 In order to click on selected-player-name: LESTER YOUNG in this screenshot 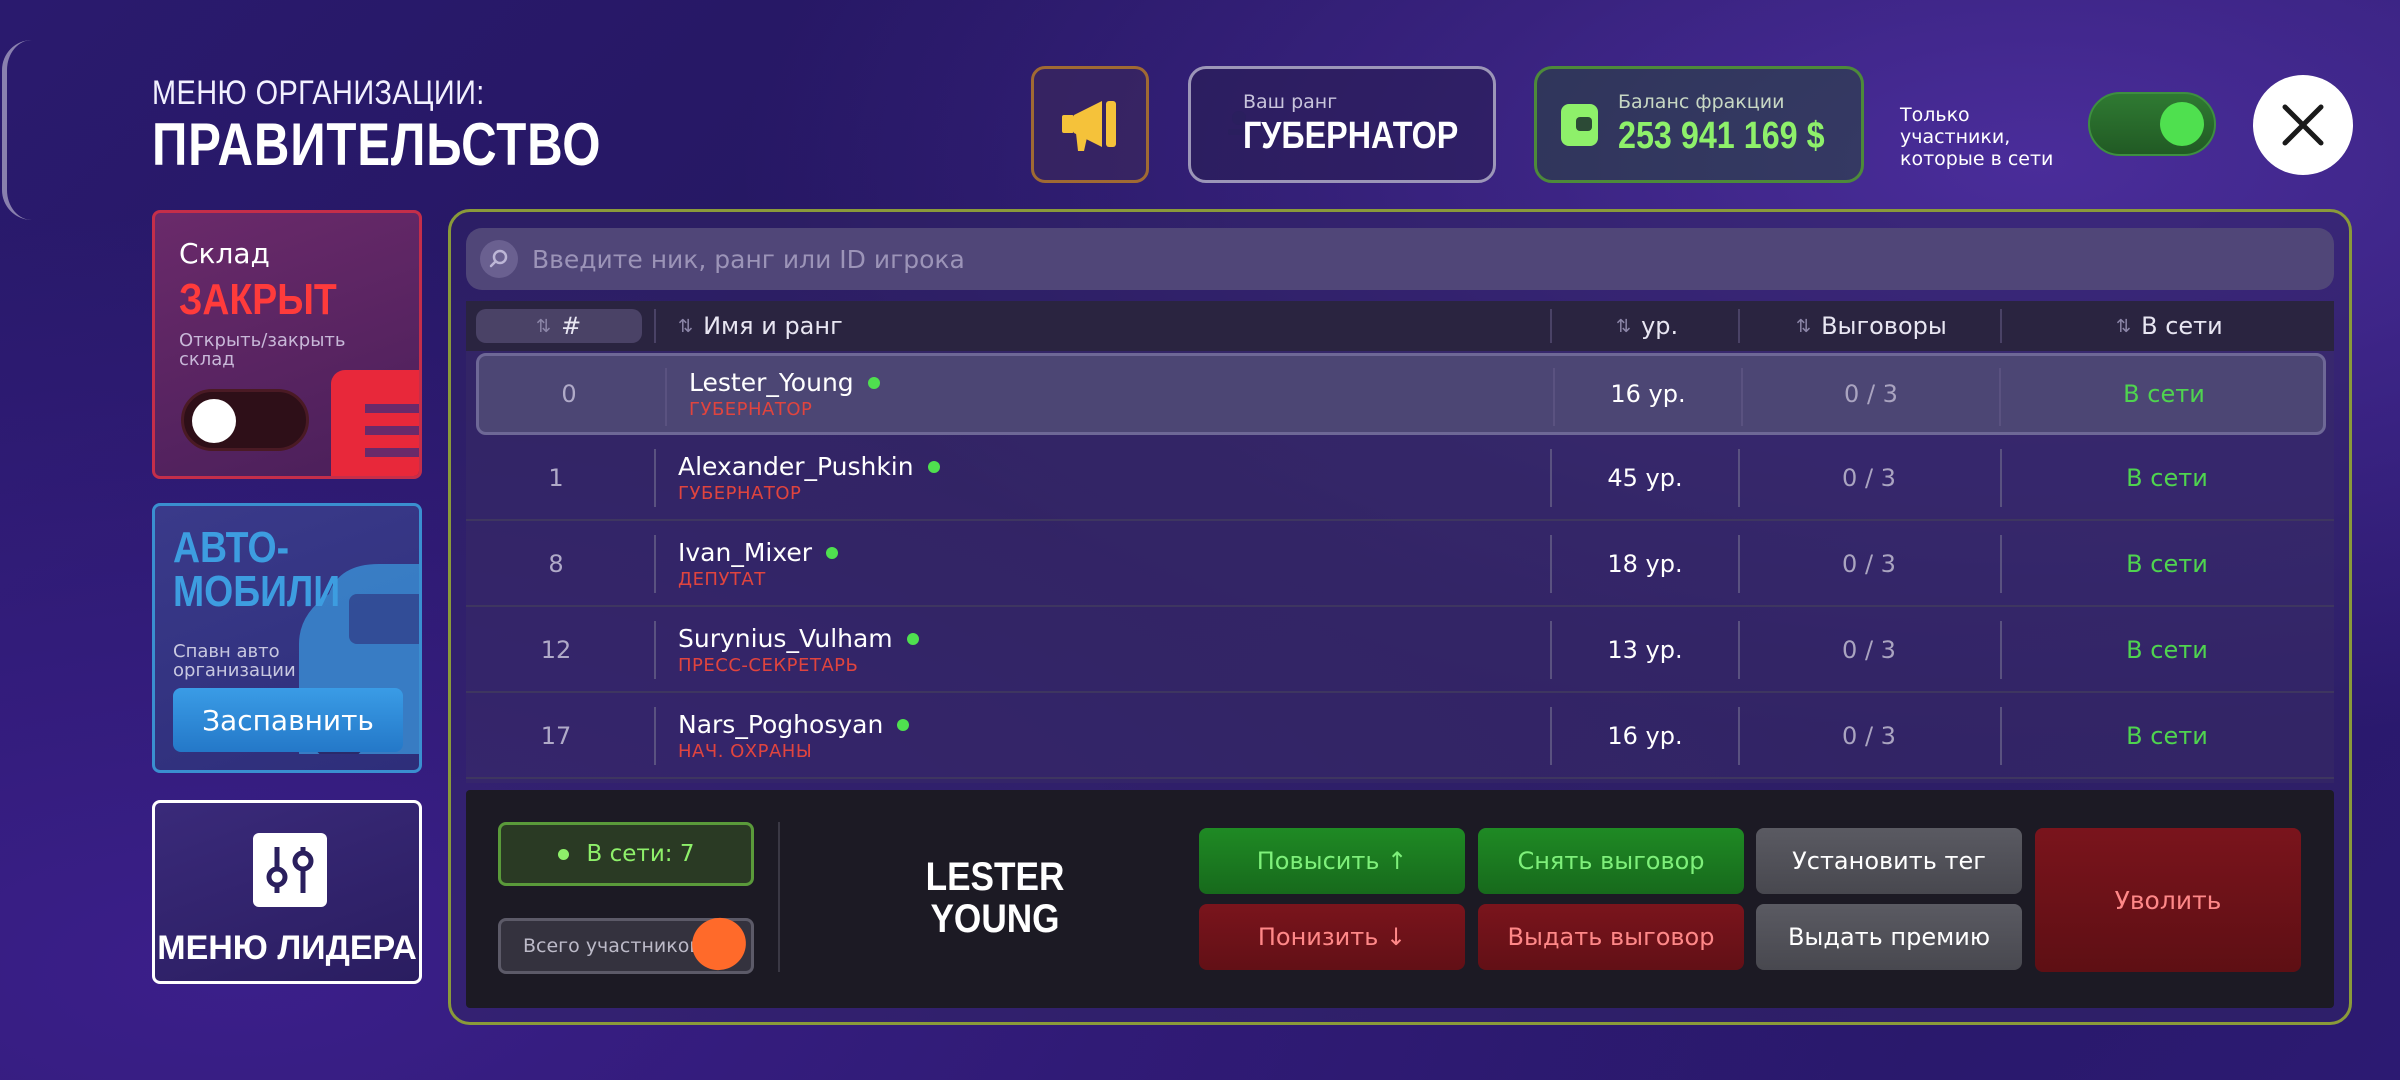, I will do `click(995, 898)`.